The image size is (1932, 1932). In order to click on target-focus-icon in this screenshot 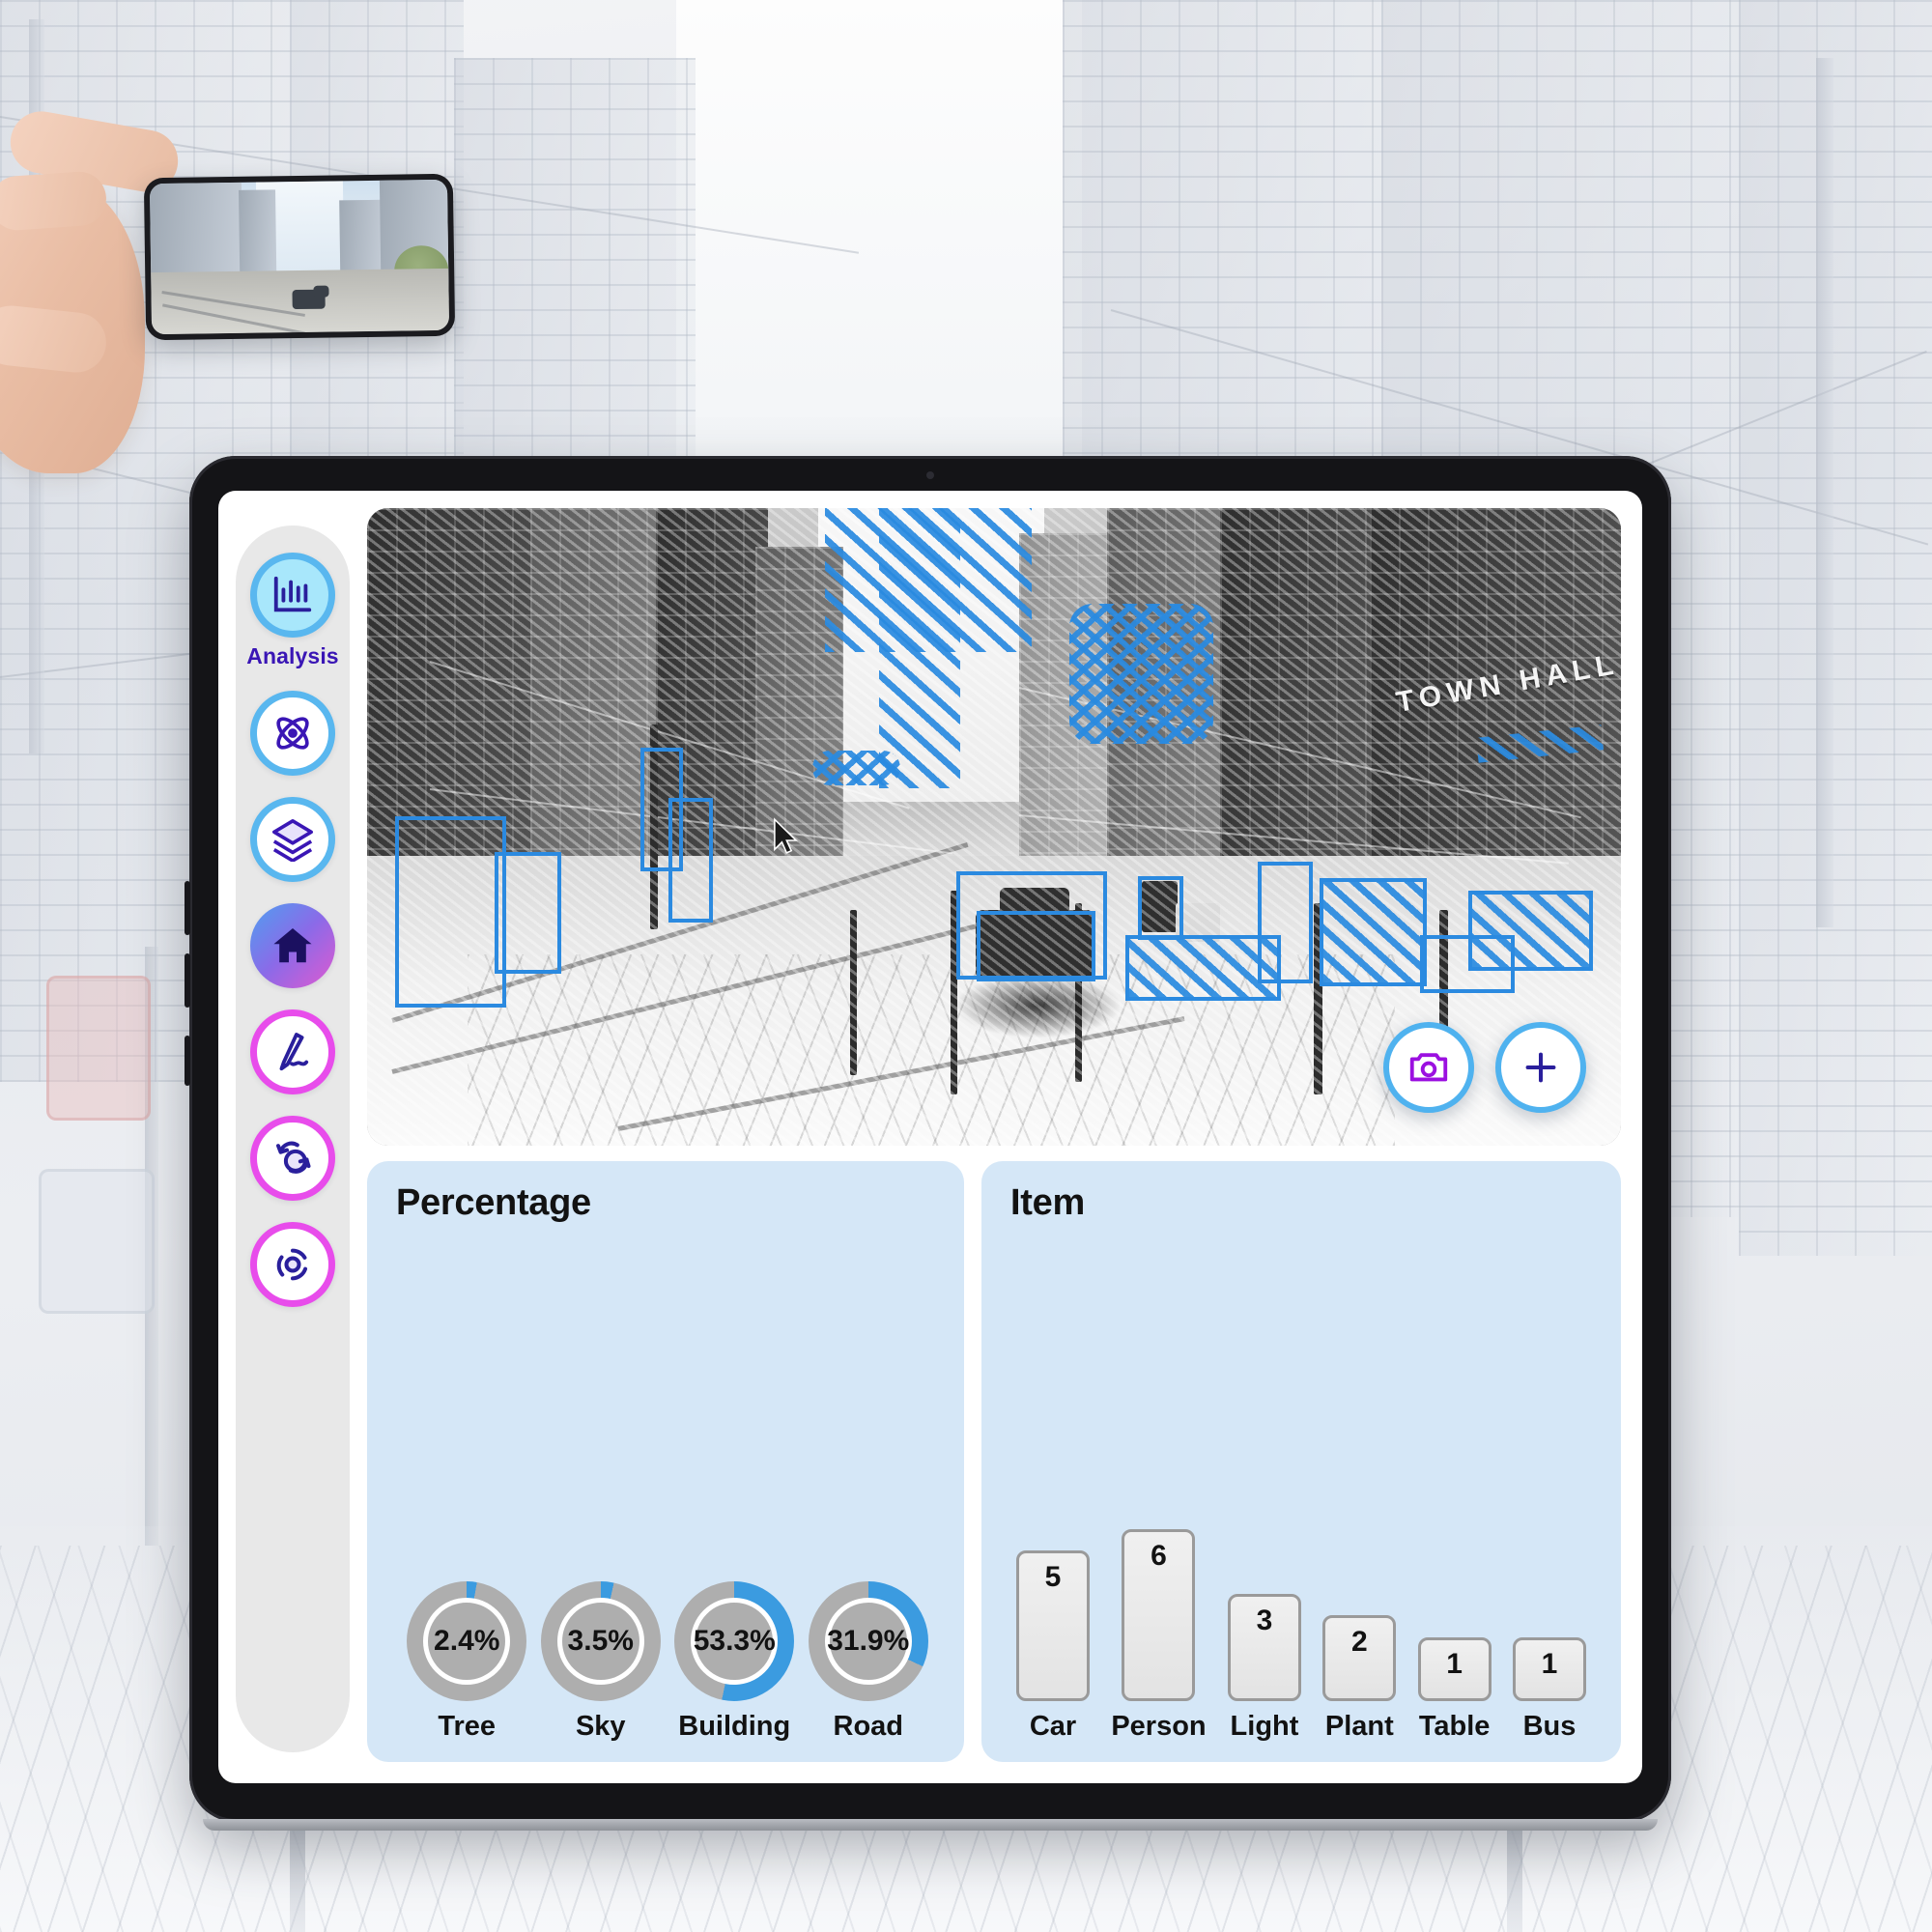, I will do `click(292, 1264)`.